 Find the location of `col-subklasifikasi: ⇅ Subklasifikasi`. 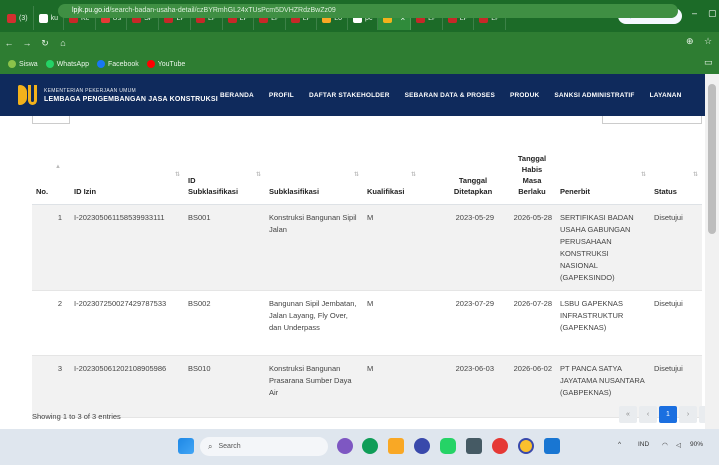

col-subklasifikasi: ⇅ Subklasifikasi is located at coordinates (314, 167).